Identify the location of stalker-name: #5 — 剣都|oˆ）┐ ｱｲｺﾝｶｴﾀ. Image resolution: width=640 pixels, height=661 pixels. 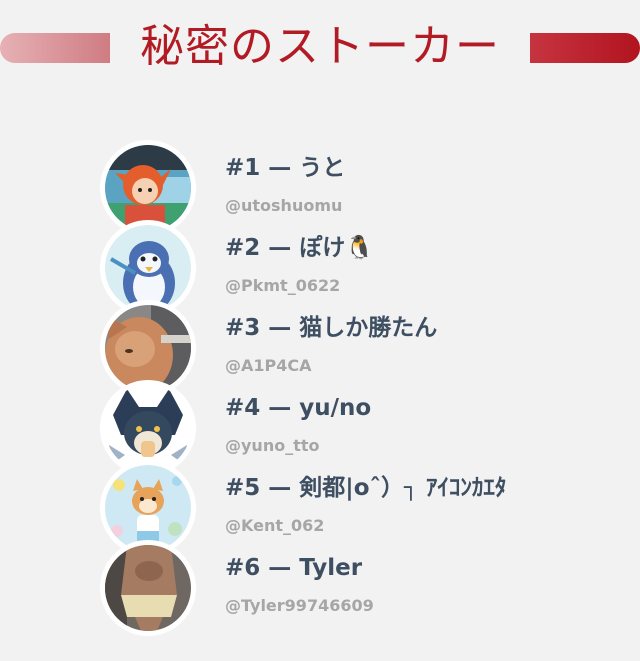
(366, 488).